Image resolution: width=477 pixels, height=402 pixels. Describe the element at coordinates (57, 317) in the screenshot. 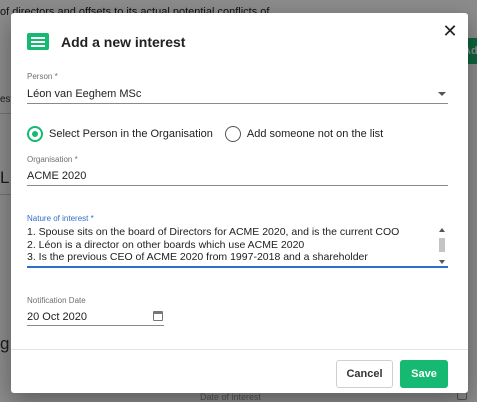

I see `notification-date-field: 20 Oct 2020` at that location.